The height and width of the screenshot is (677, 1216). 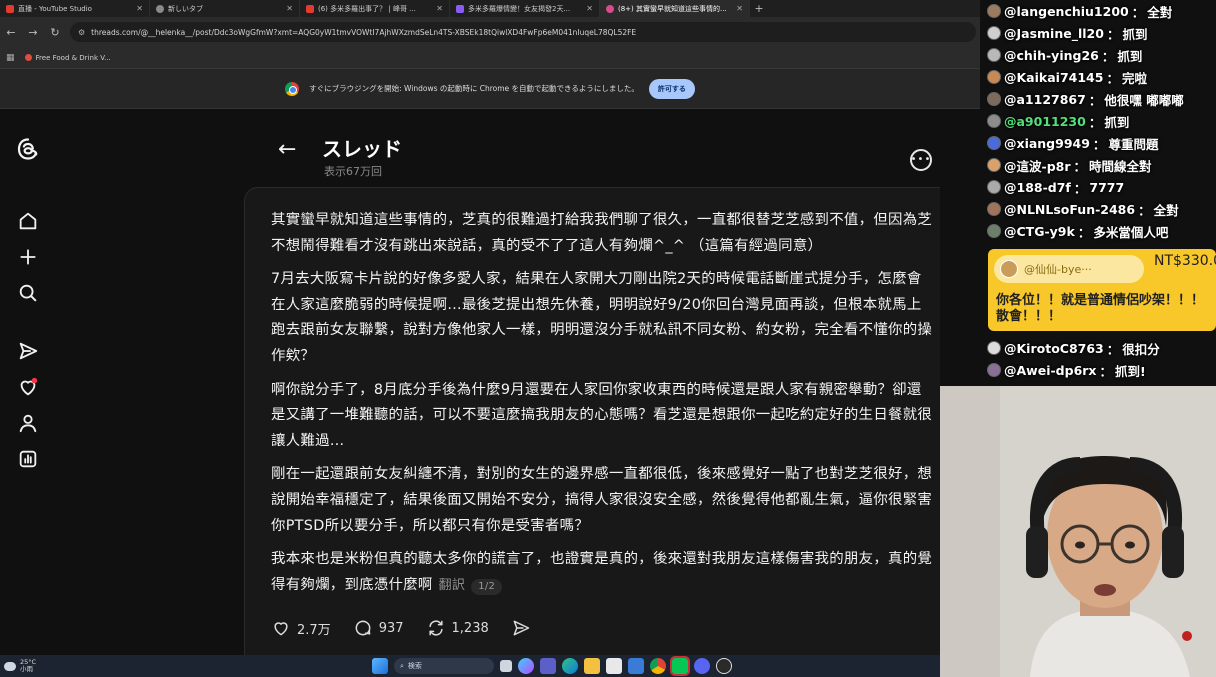 What do you see at coordinates (75, 8) in the screenshot?
I see `browser-tab-1: 直播 - YouTube Studio ✕` at bounding box center [75, 8].